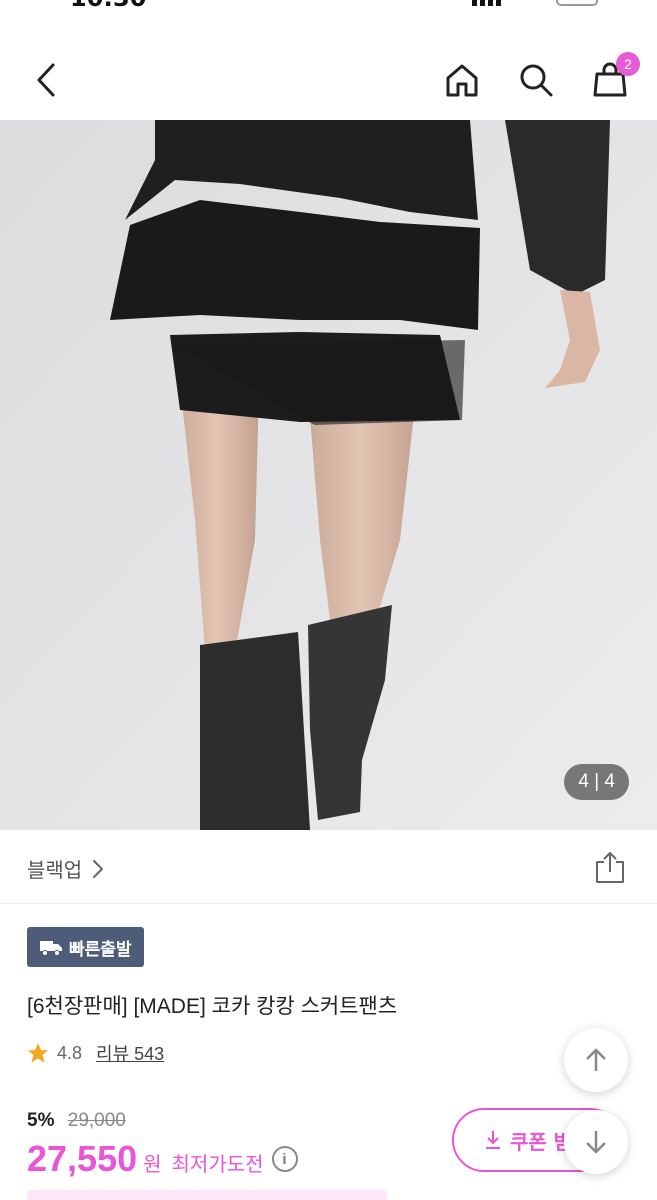 The width and height of the screenshot is (657, 1200). I want to click on truck-icon, so click(51, 948).